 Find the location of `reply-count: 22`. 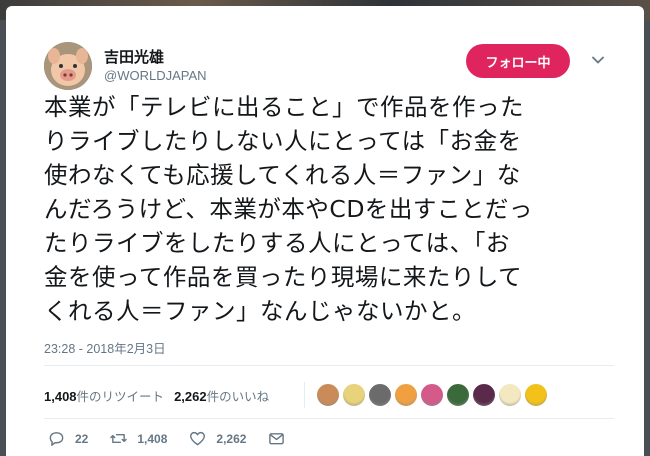

reply-count: 22 is located at coordinates (82, 438).